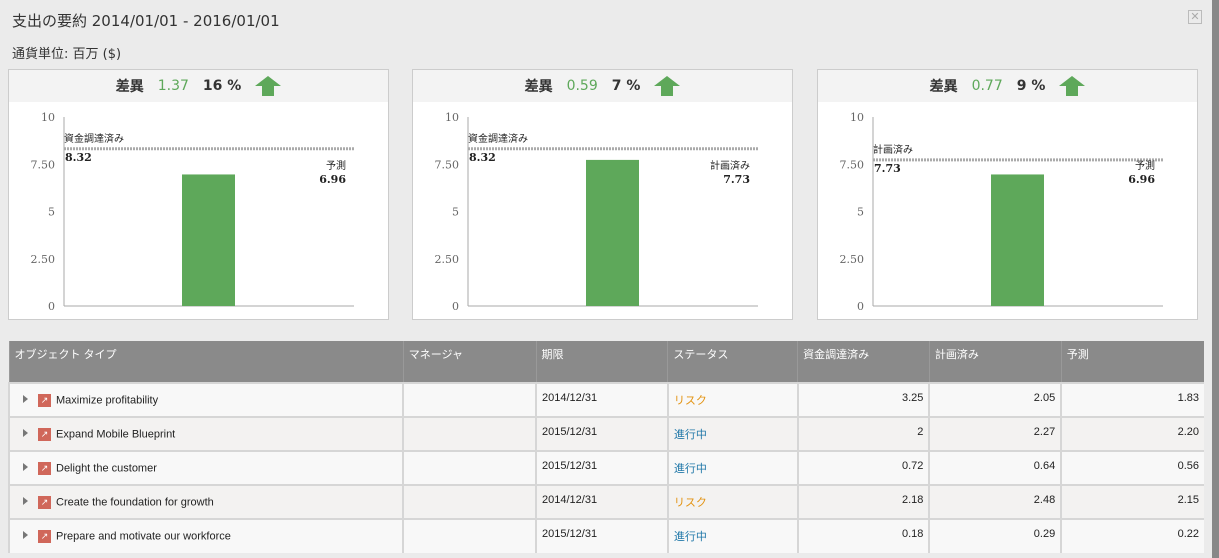  I want to click on column-header: 予測, so click(1132, 362).